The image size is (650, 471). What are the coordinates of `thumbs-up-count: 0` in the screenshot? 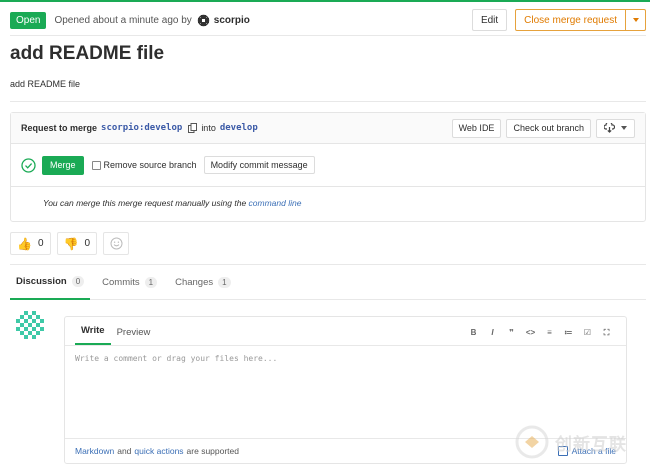 It's located at (40, 243).